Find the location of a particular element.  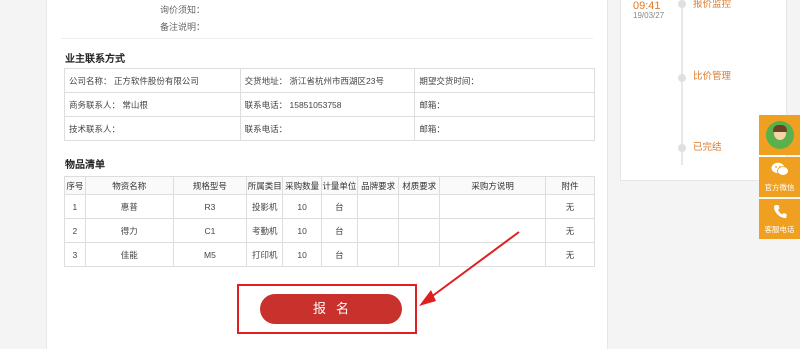

avatar is located at coordinates (779, 135).